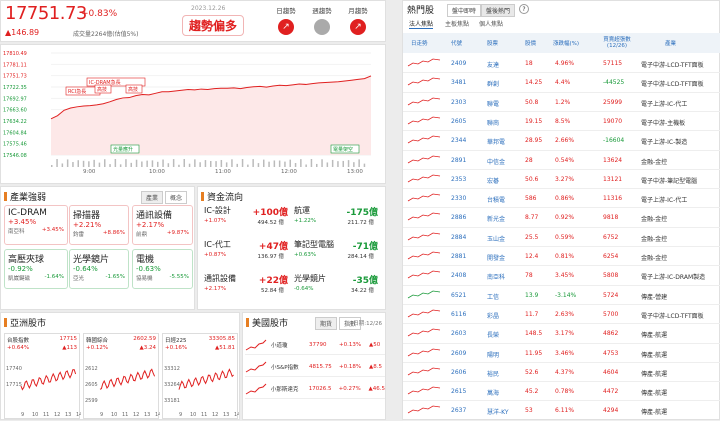 The height and width of the screenshot is (421, 720). Describe the element at coordinates (458, 198) in the screenshot. I see `row-code: 2330` at that location.